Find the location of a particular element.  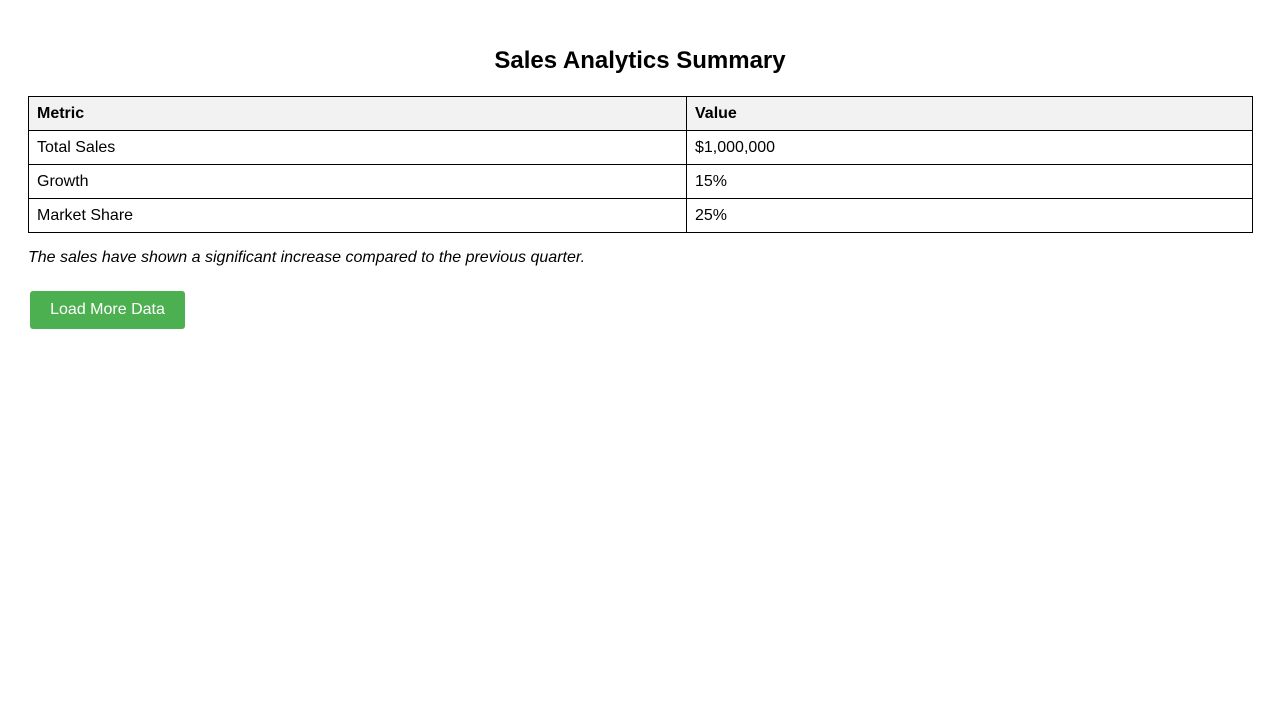

table-row: Total Sales $1,000,000 is located at coordinates (640, 147).